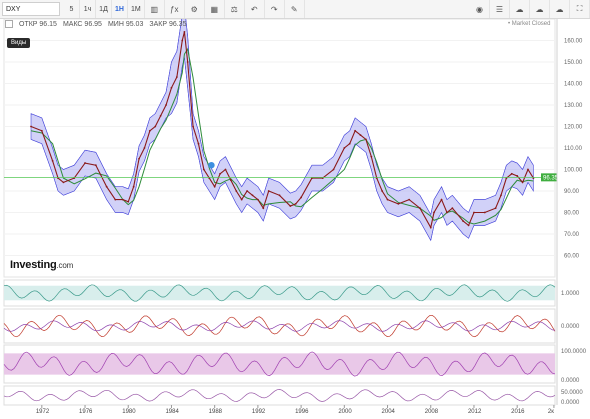  What do you see at coordinates (574, 352) in the screenshot?
I see `indicator-tick-label: 100.0000` at bounding box center [574, 352].